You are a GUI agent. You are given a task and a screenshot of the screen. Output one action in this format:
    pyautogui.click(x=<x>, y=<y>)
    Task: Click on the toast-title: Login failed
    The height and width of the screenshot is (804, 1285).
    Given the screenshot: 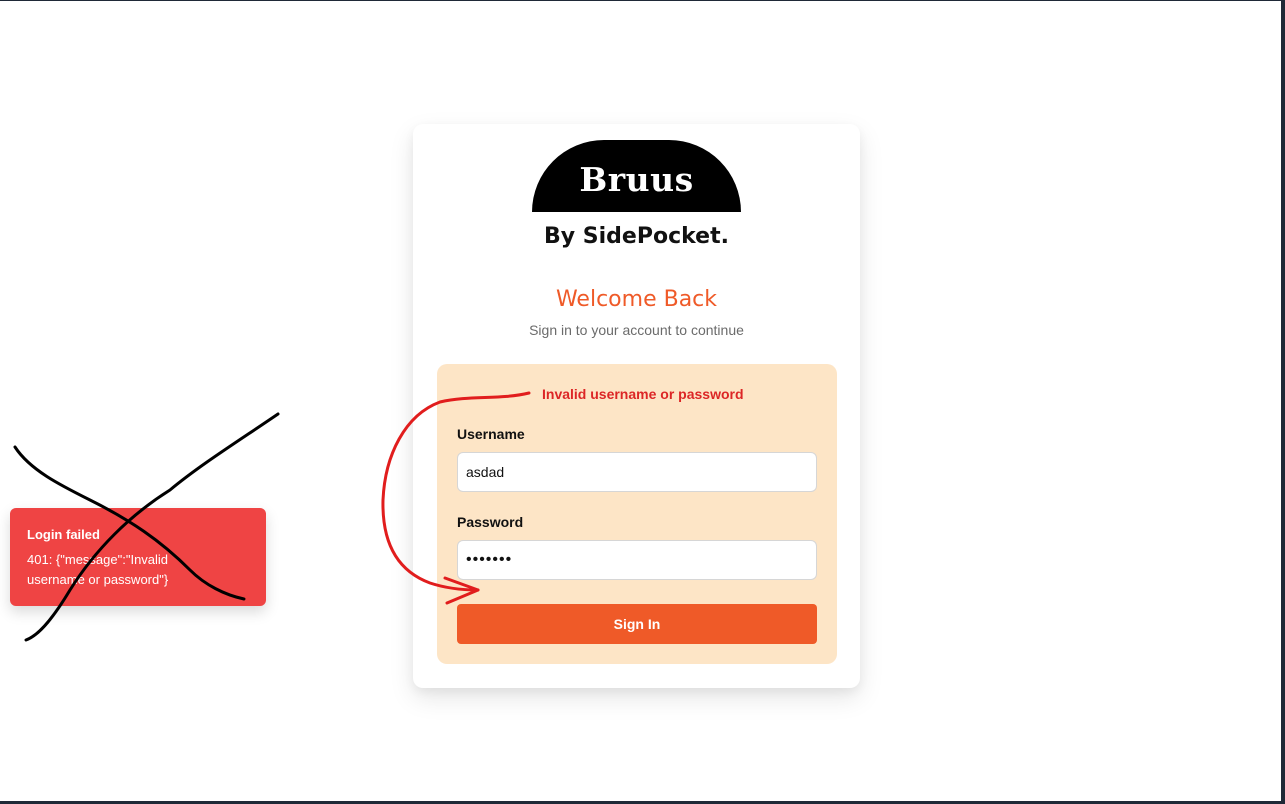 What is the action you would take?
    pyautogui.click(x=63, y=534)
    